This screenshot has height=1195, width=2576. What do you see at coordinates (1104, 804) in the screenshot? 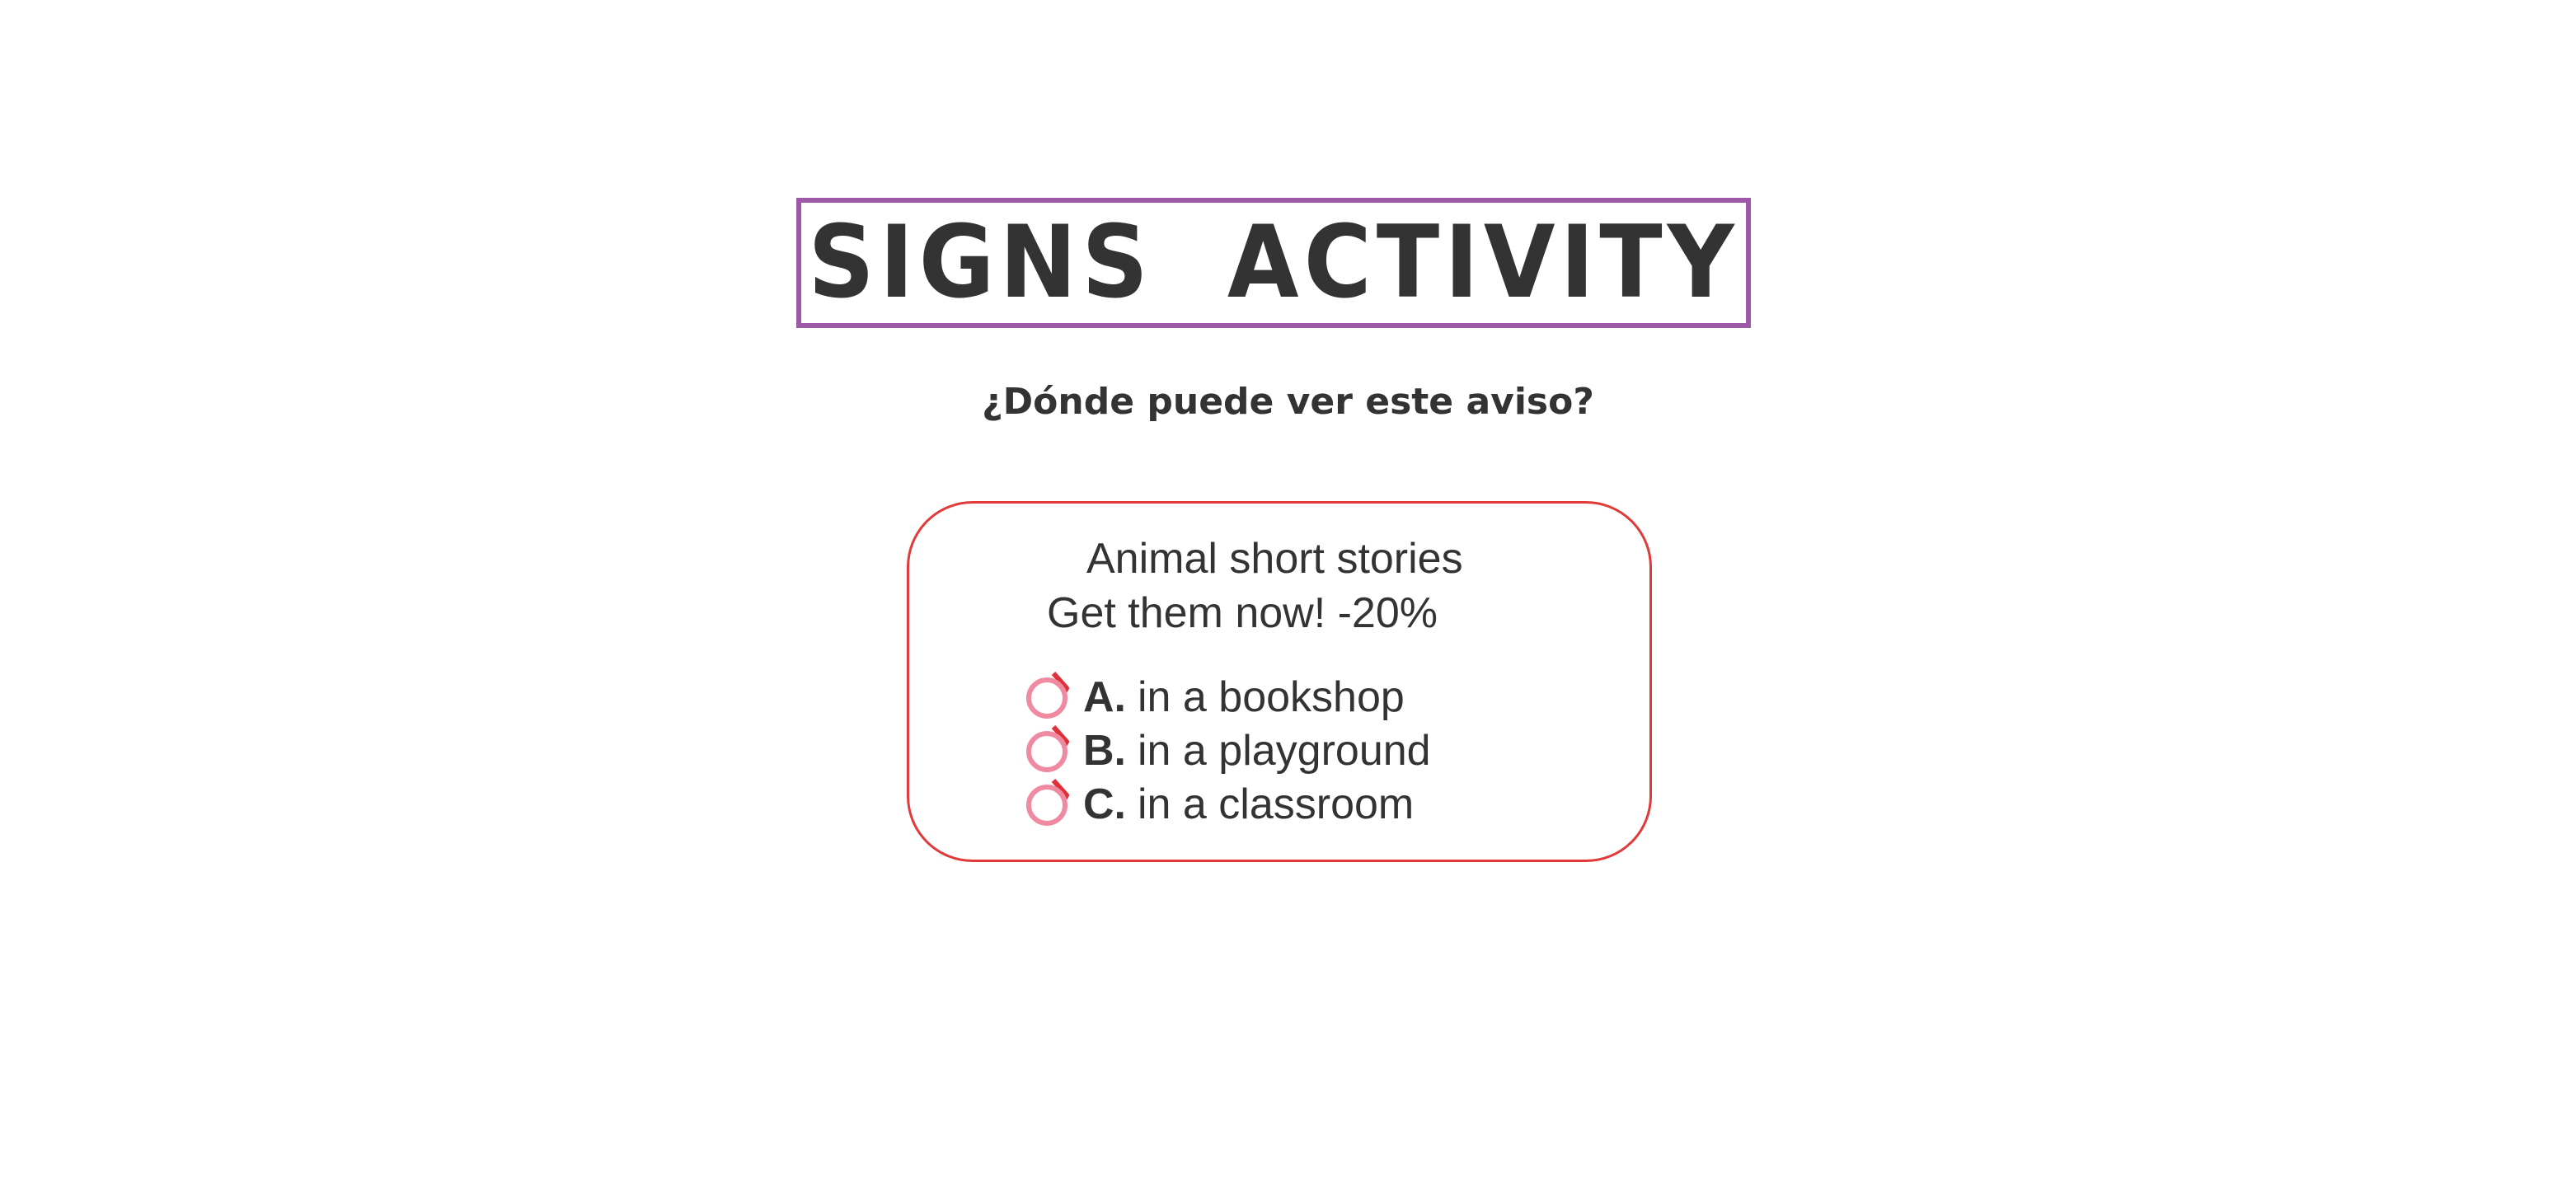
I see `option-letter: C.` at bounding box center [1104, 804].